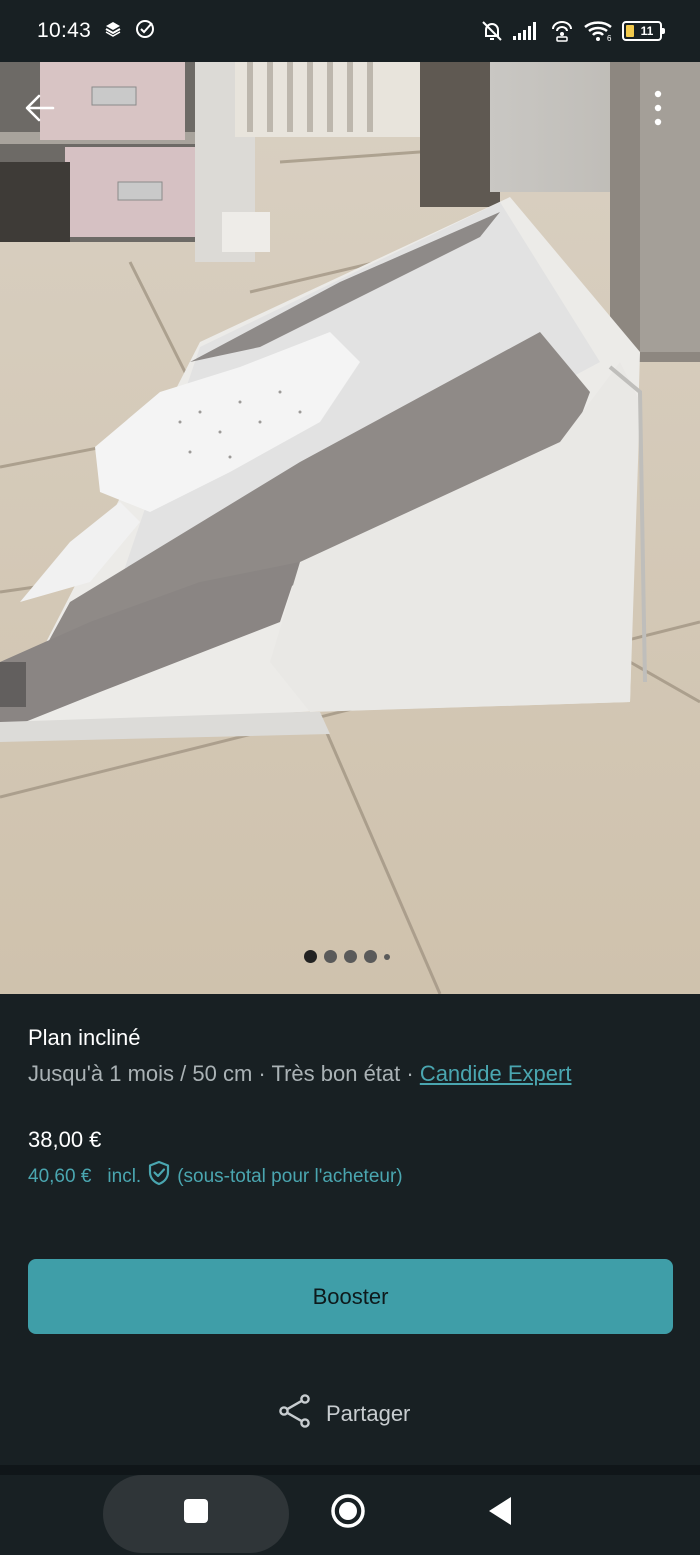  Describe the element at coordinates (145, 31) in the screenshot. I see `check-circle-icon` at that location.